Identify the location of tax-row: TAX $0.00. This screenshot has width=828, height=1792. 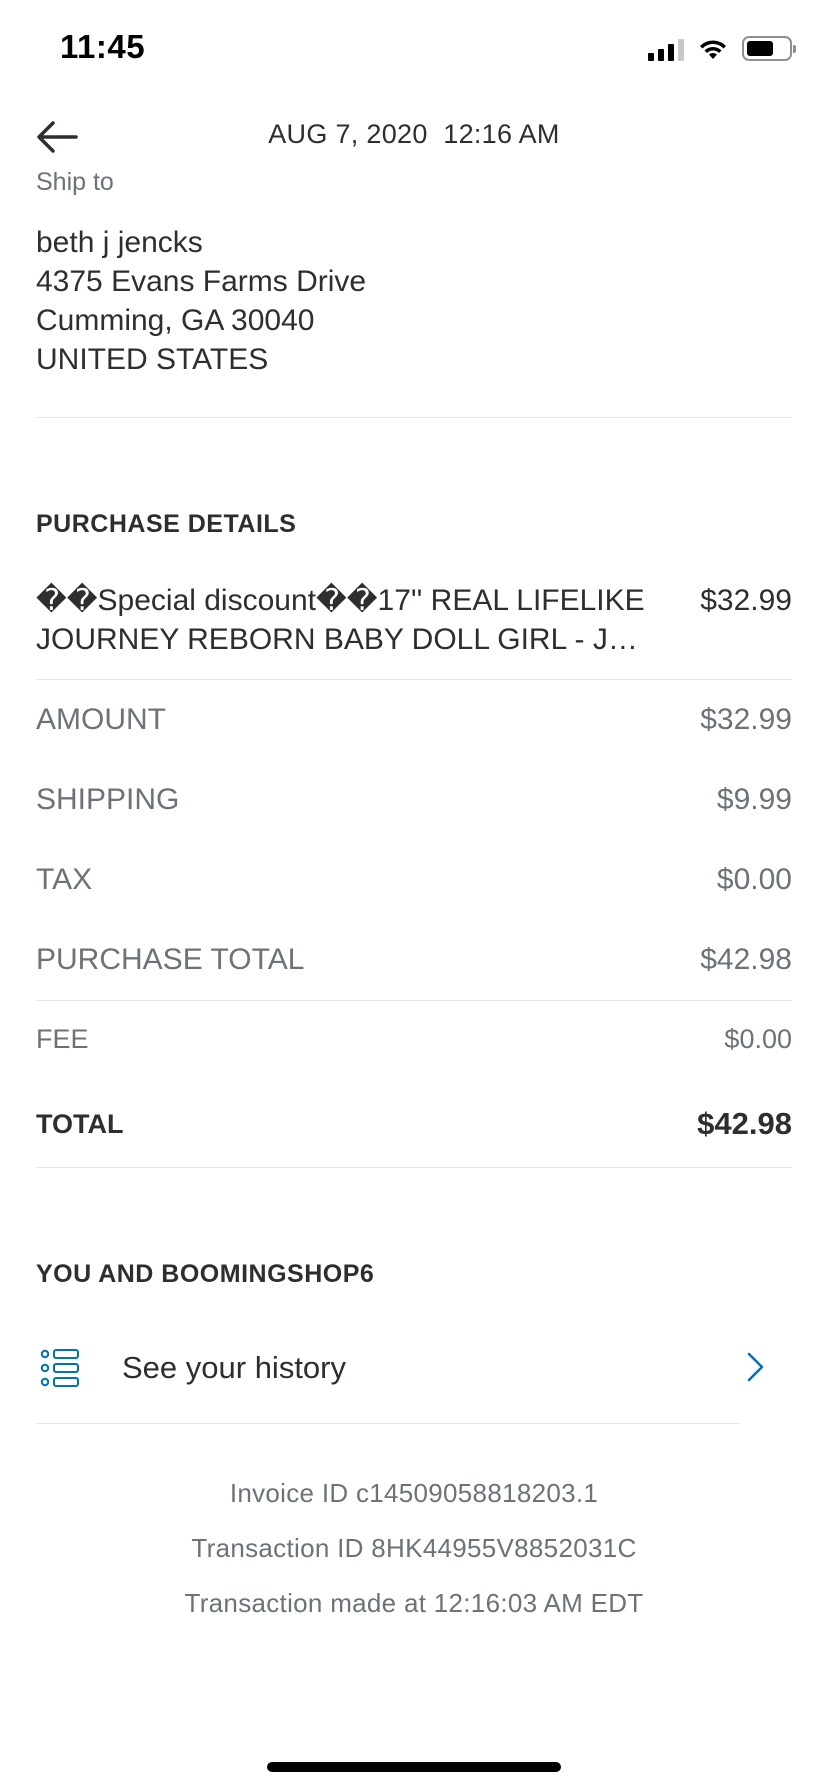
(414, 880).